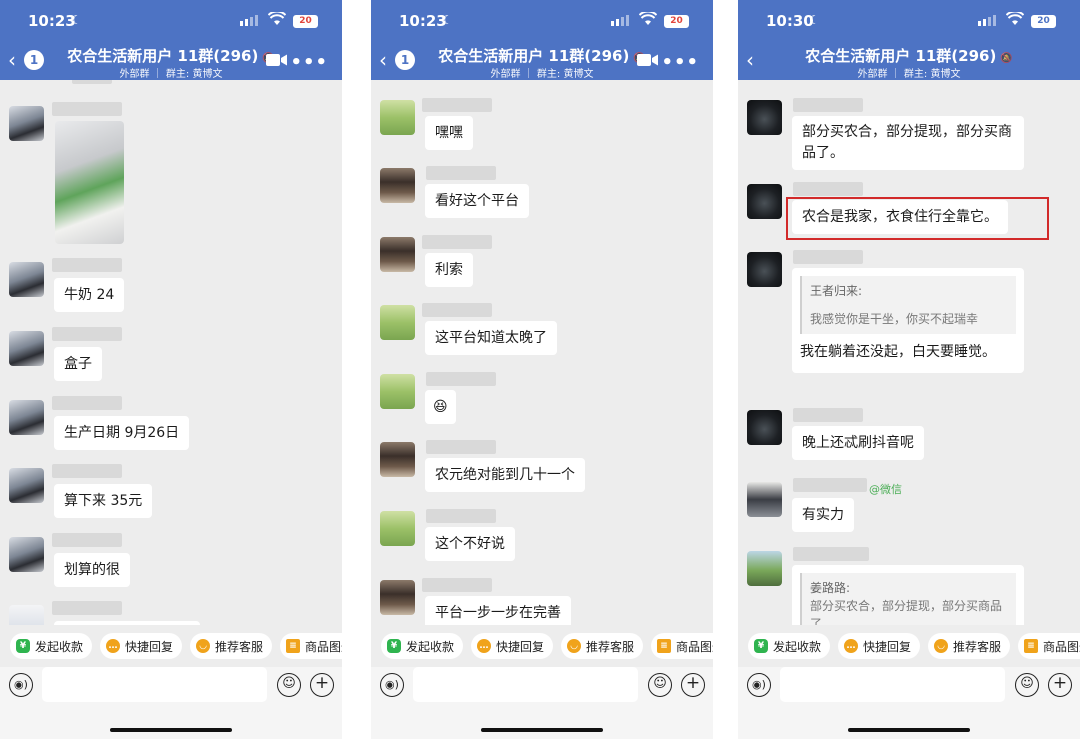 This screenshot has width=1080, height=739. I want to click on message-bubble: 部分买农合，部分提现，部分买商品了。, so click(908, 143).